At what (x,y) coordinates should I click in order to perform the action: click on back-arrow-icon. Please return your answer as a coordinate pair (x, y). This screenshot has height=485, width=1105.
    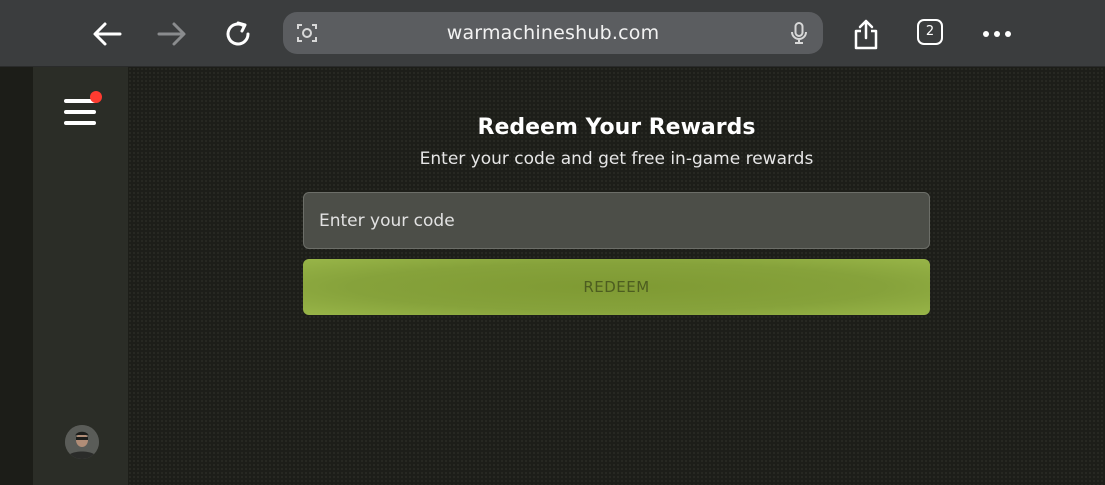
    Looking at the image, I should click on (107, 34).